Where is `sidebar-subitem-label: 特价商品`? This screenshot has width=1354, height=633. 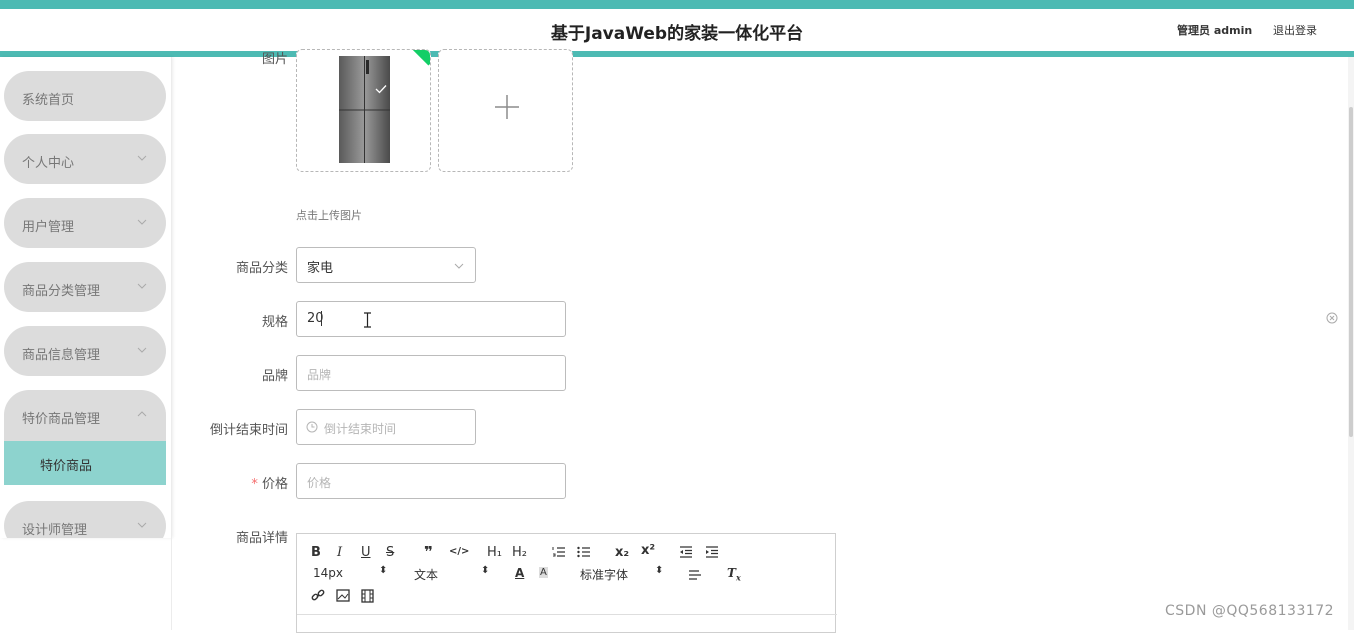
sidebar-subitem-label: 特价商品 is located at coordinates (66, 466).